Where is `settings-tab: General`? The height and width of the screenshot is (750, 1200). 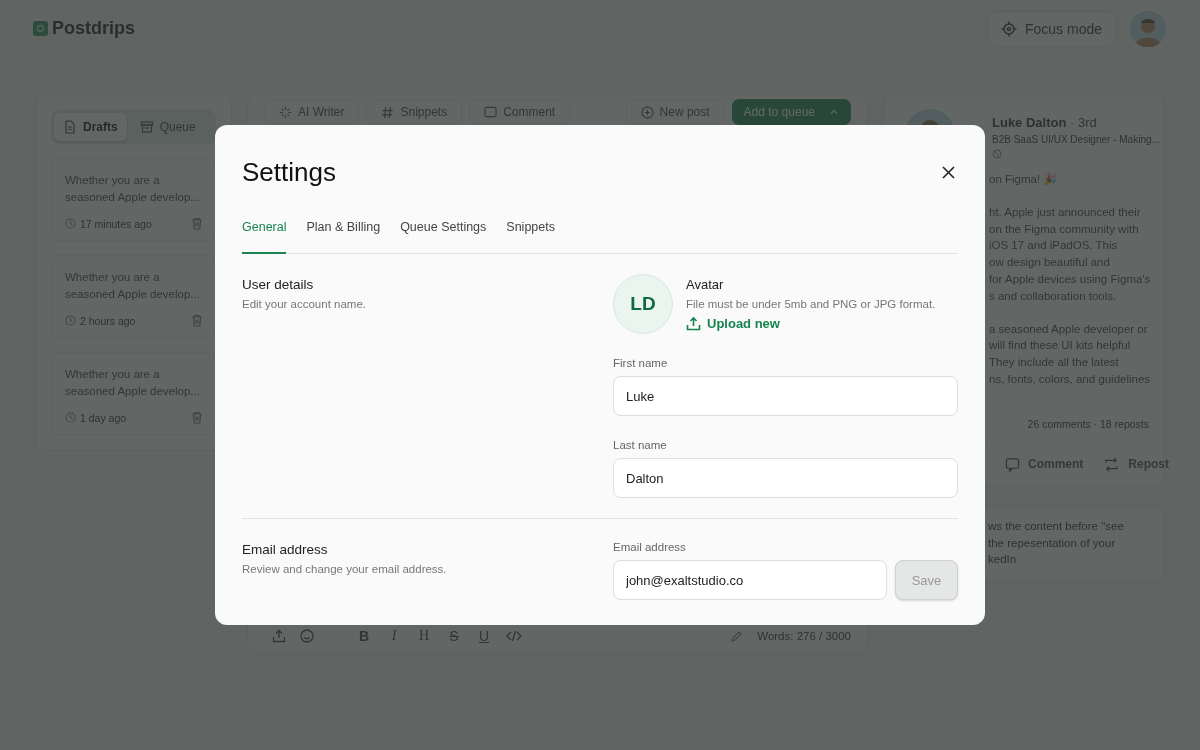
settings-tab: General is located at coordinates (264, 237).